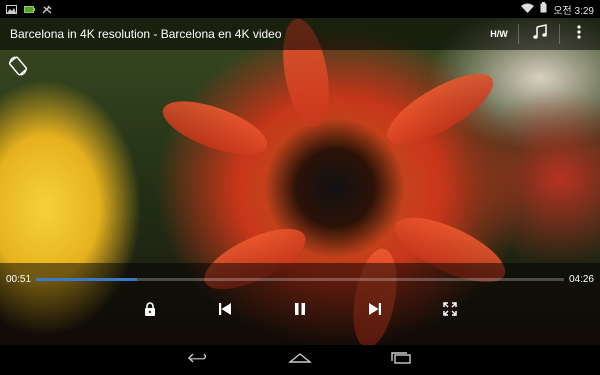  I want to click on back-button, so click(199, 360).